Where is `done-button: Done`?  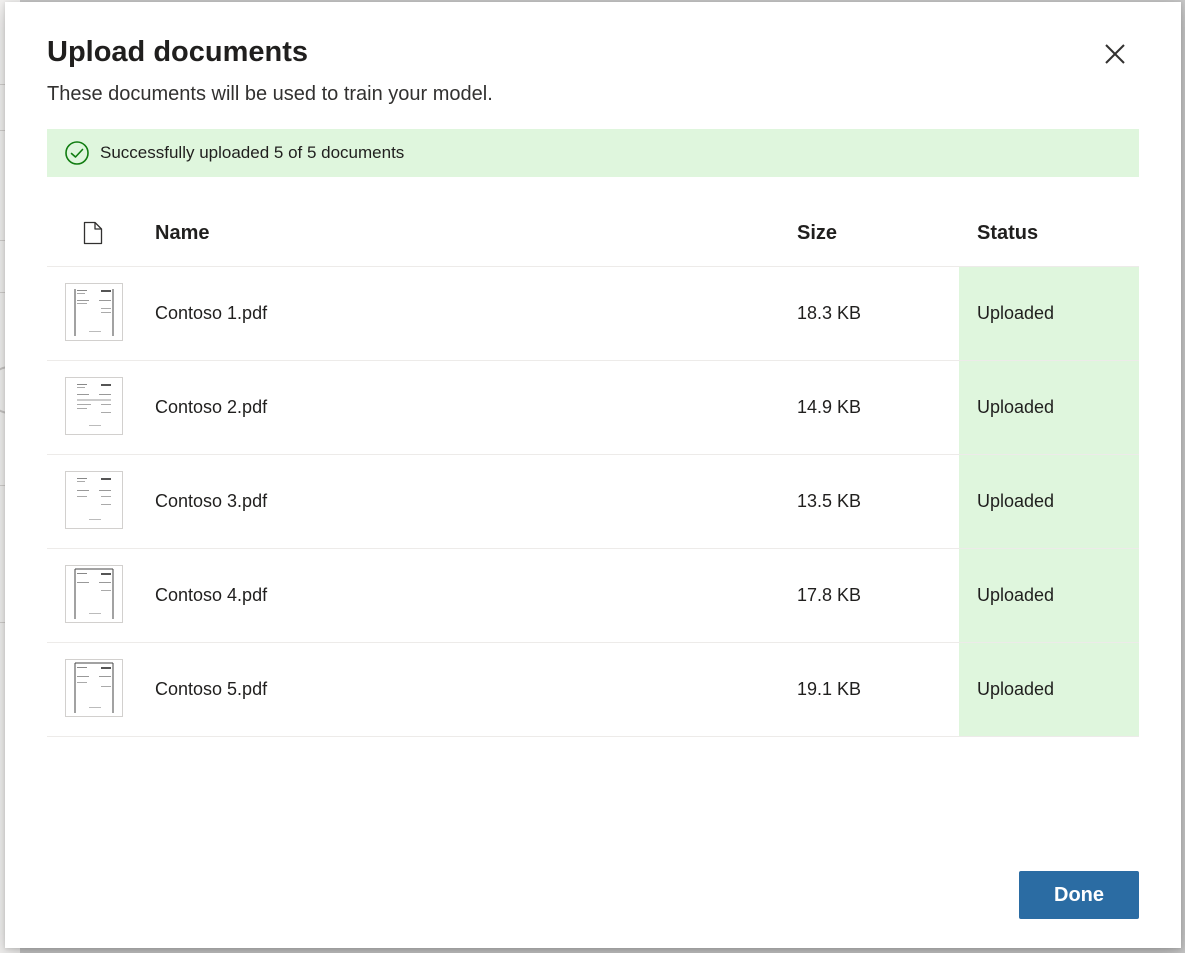 done-button: Done is located at coordinates (1079, 895).